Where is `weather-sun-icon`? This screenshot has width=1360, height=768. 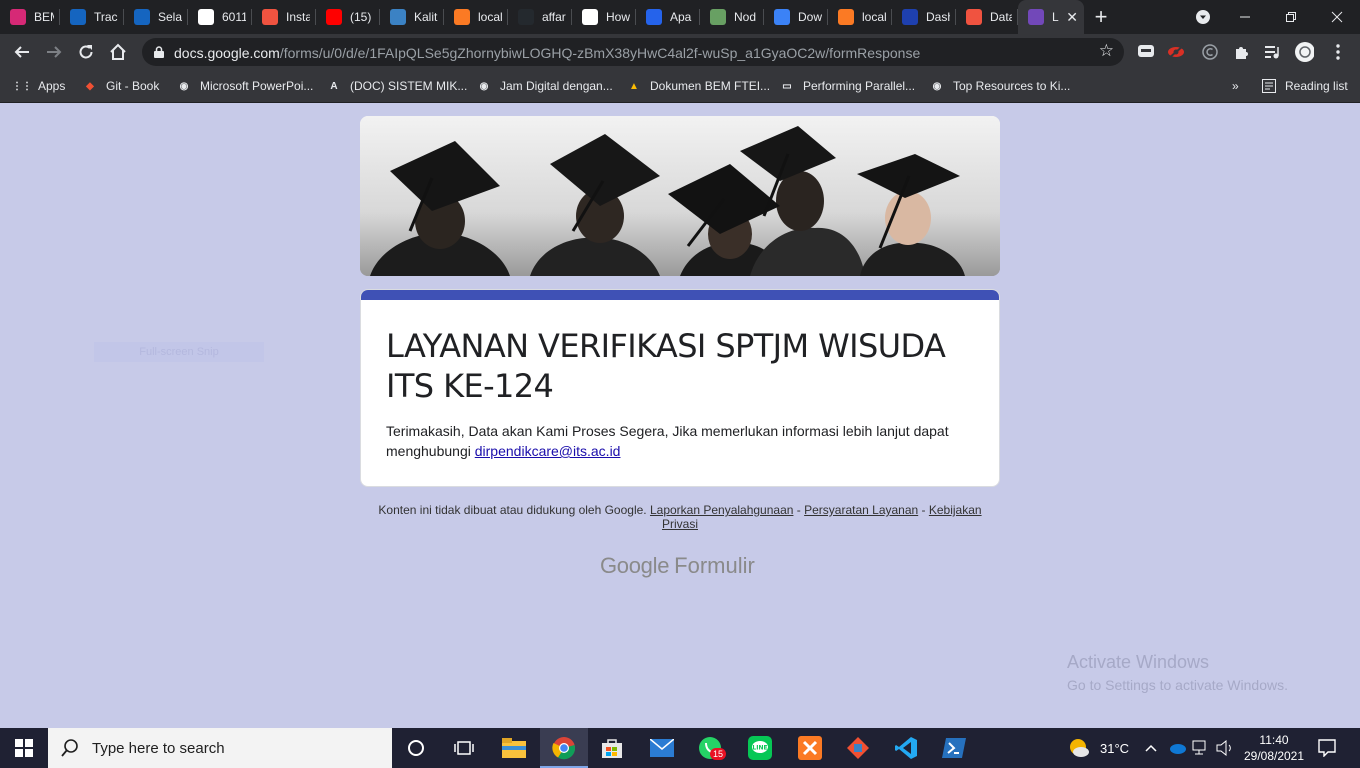
weather-sun-icon is located at coordinates (1079, 748).